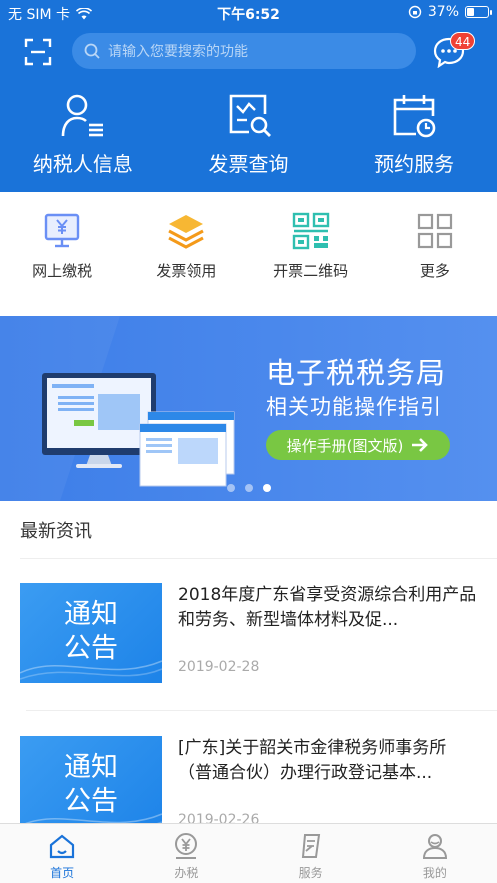 The image size is (497, 883). What do you see at coordinates (92, 51) in the screenshot?
I see `search-icon` at bounding box center [92, 51].